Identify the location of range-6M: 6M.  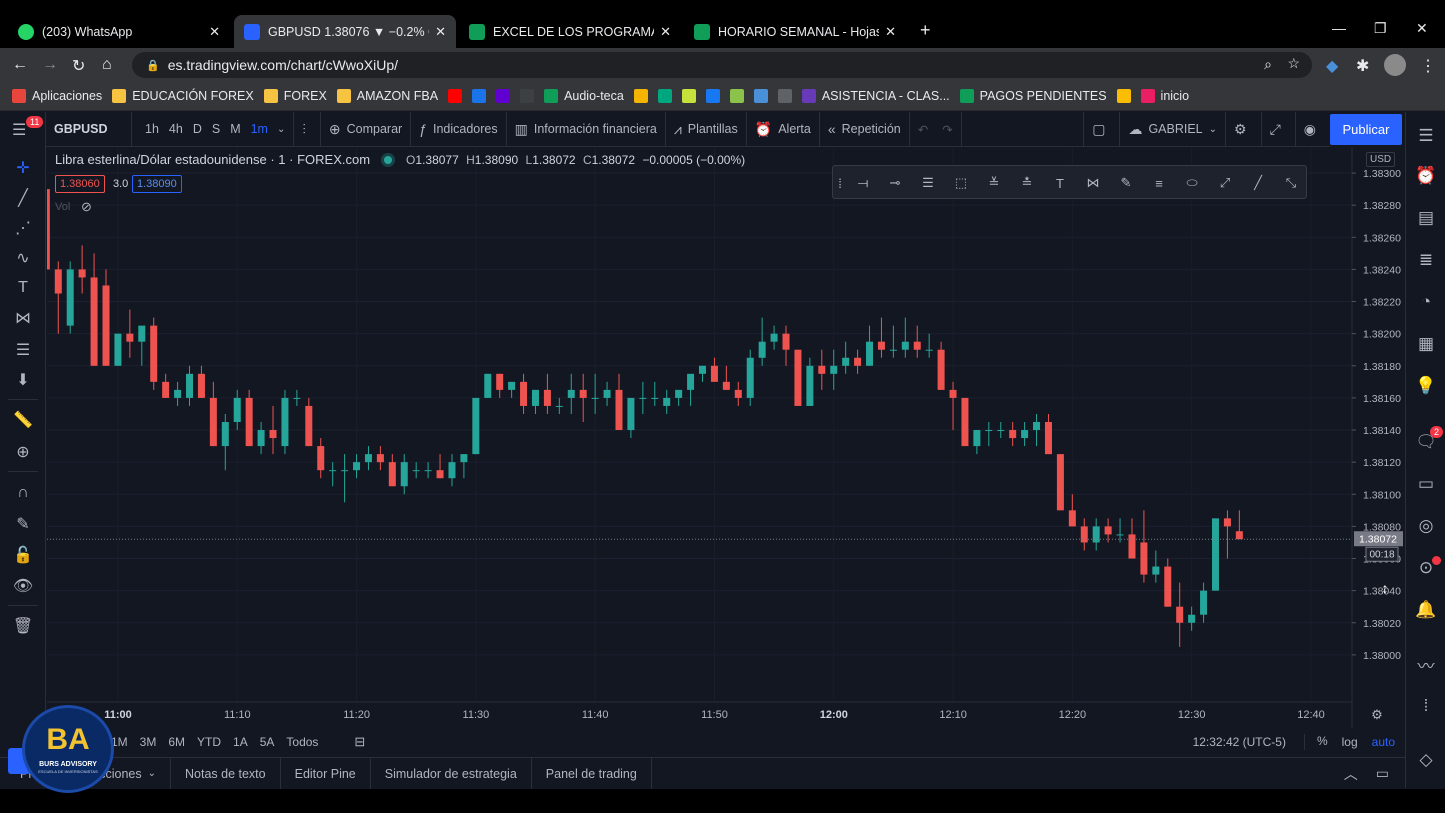
(176, 742).